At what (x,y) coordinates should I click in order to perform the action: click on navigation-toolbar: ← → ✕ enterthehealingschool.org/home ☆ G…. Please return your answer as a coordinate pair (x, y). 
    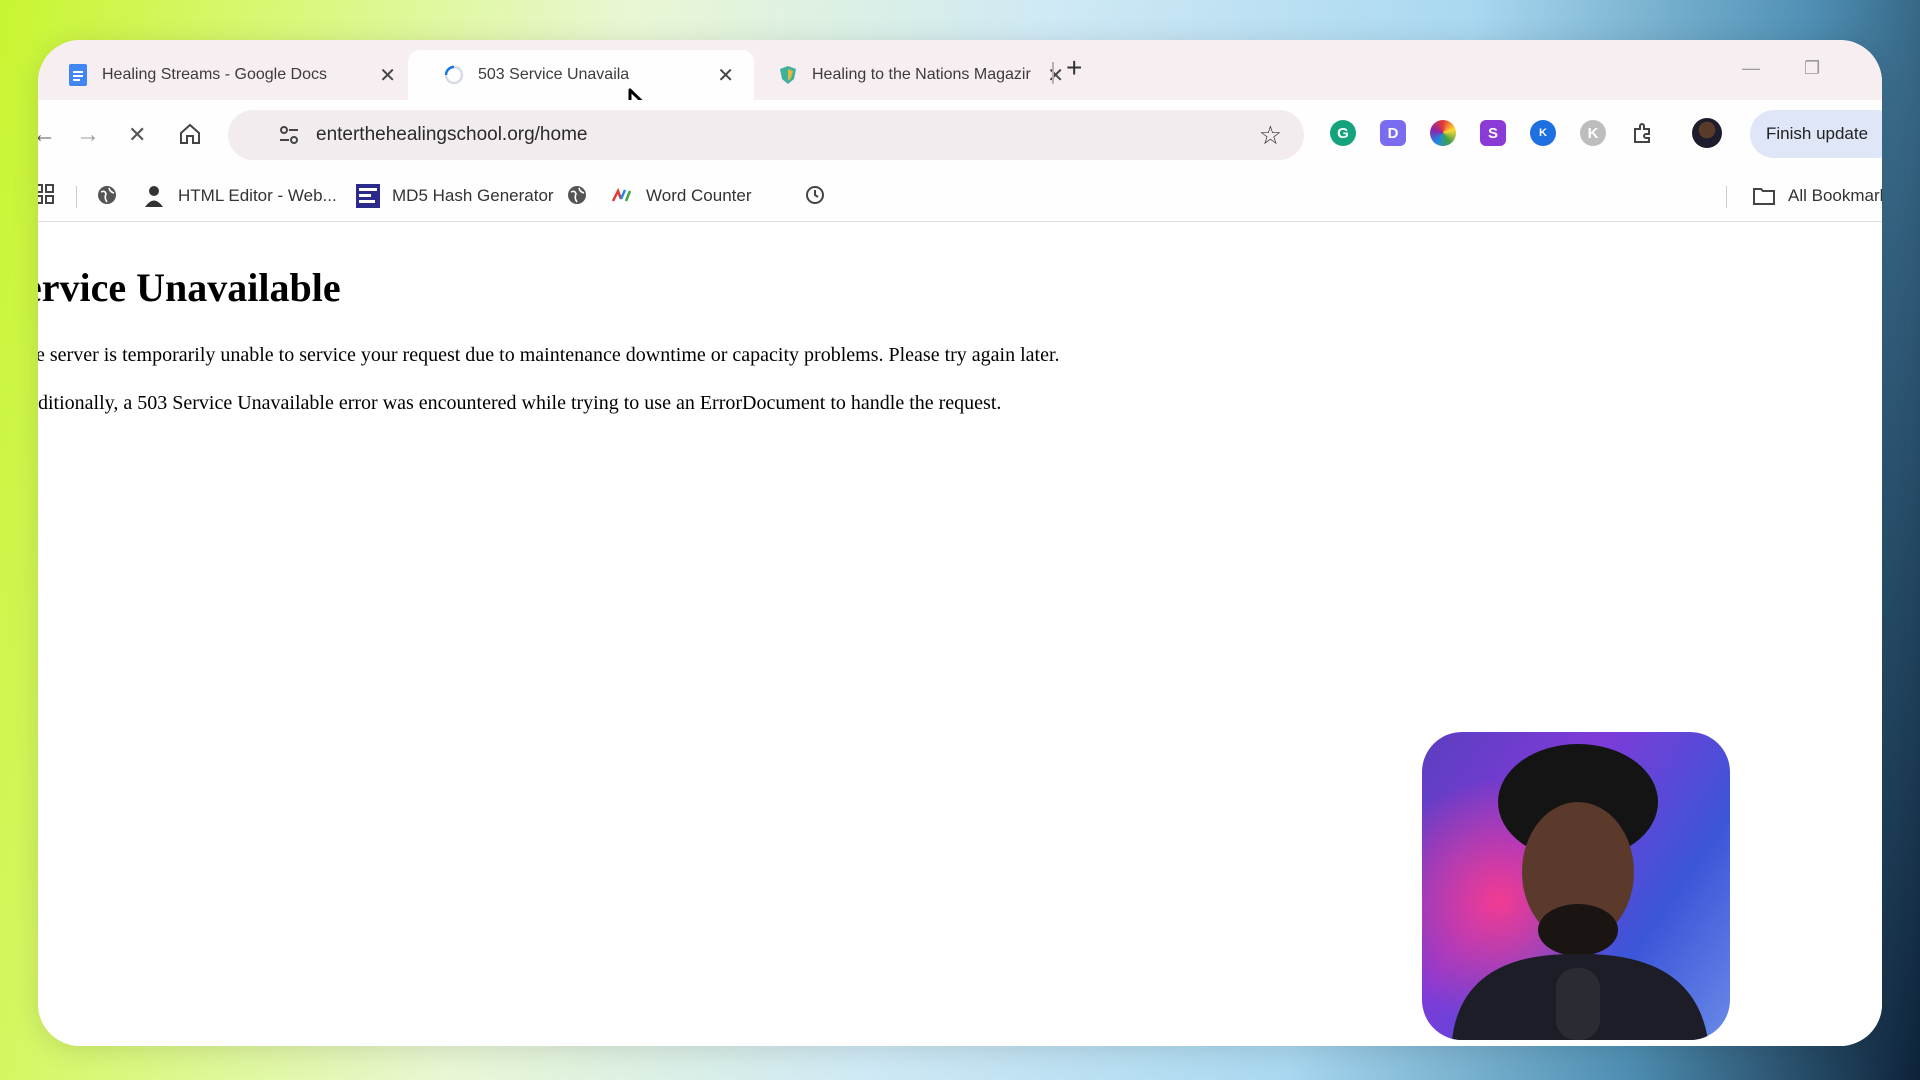
    Looking at the image, I should click on (960, 135).